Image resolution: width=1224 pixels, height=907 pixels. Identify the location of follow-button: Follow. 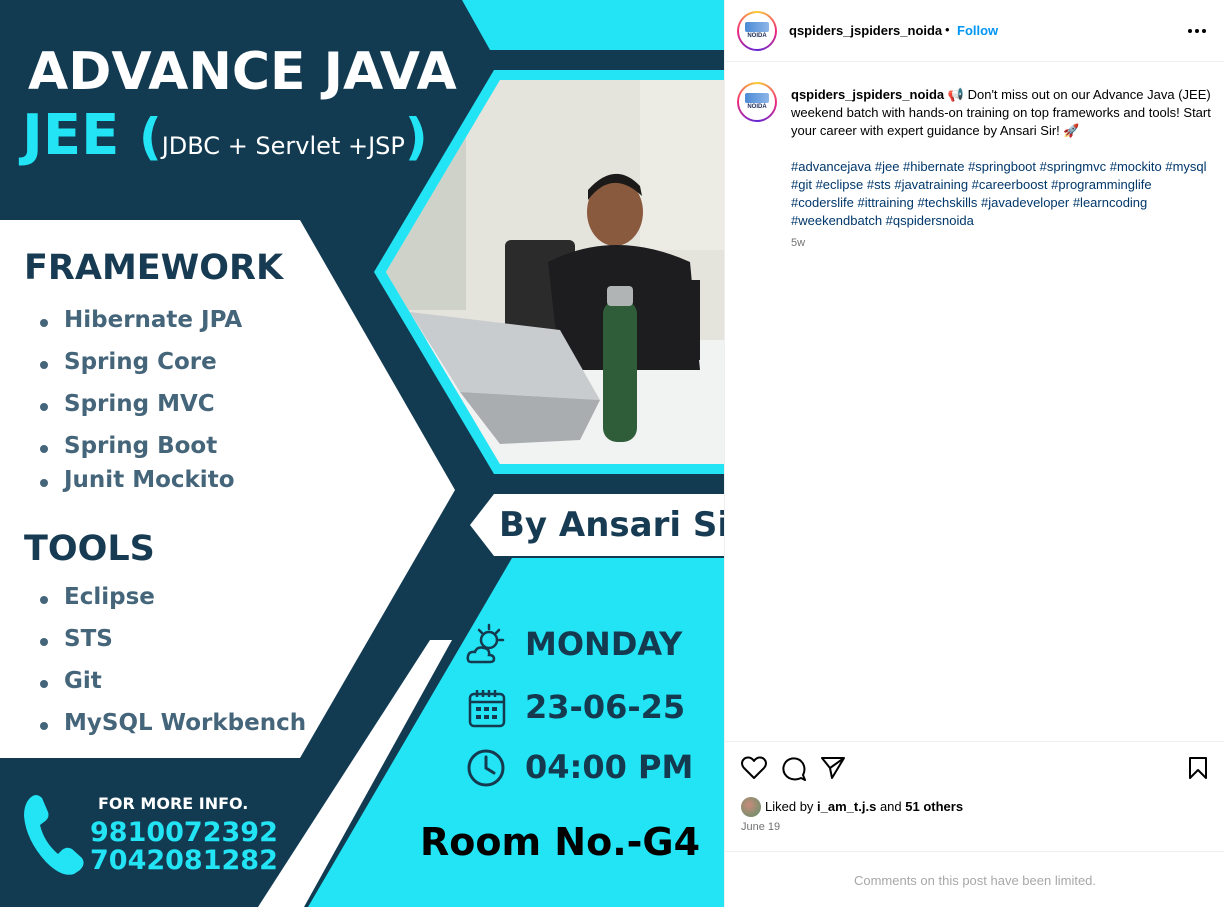
(977, 30).